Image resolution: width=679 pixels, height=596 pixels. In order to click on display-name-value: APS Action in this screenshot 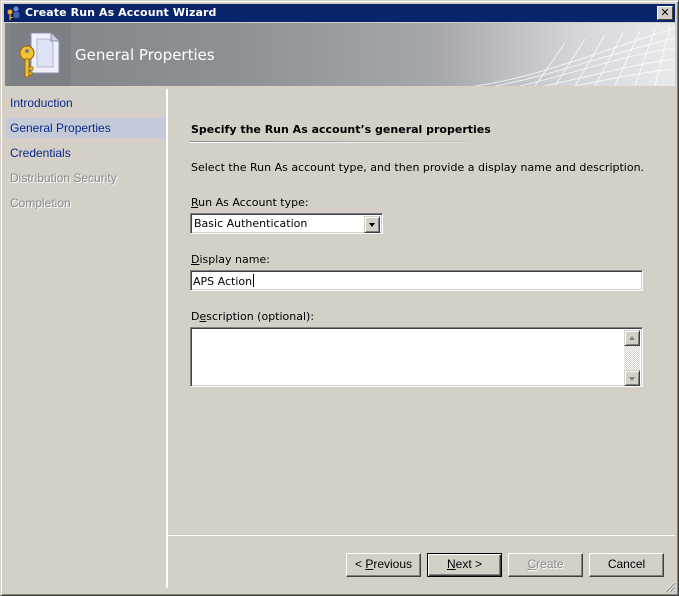, I will do `click(223, 281)`.